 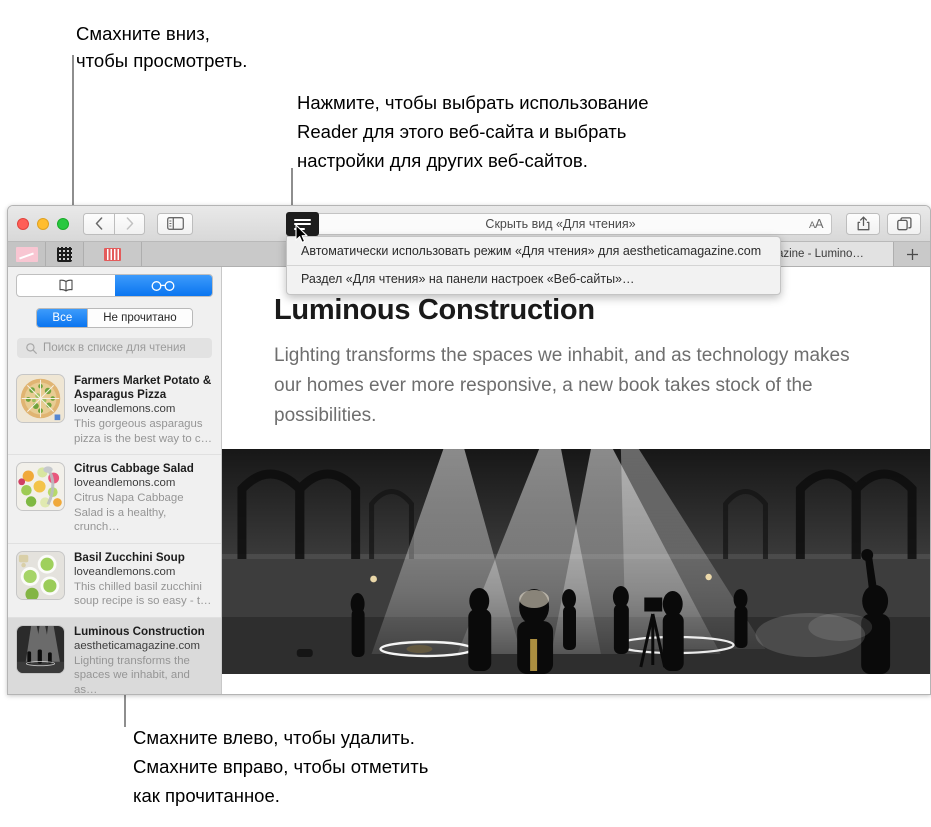 I want to click on salad-thumbnail, so click(x=40, y=486).